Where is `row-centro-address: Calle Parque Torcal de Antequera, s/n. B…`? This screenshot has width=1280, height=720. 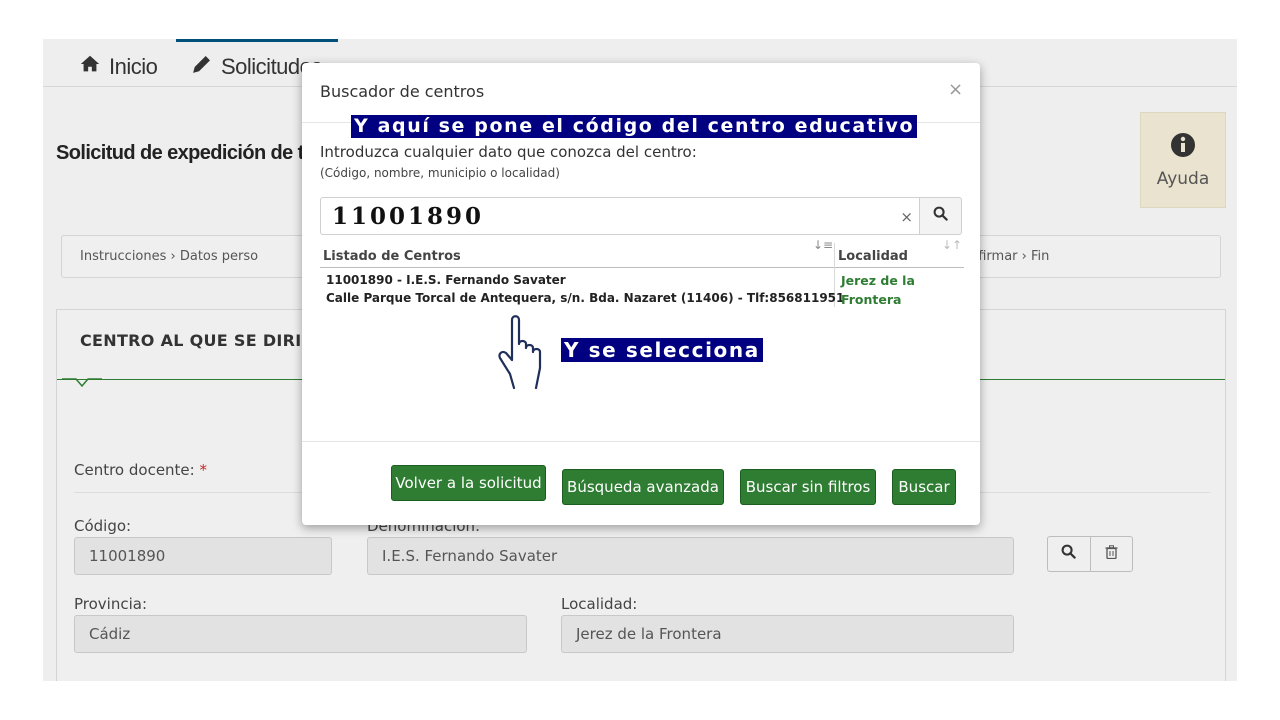
row-centro-address: Calle Parque Torcal de Antequera, s/n. B… is located at coordinates (585, 298).